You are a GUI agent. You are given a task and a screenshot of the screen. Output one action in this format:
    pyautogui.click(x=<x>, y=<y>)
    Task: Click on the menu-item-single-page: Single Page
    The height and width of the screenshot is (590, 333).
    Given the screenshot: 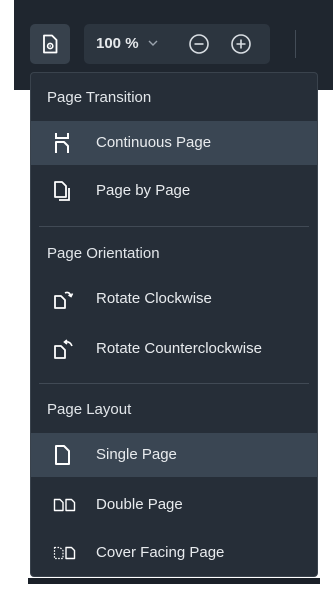 What is the action you would take?
    pyautogui.click(x=174, y=455)
    